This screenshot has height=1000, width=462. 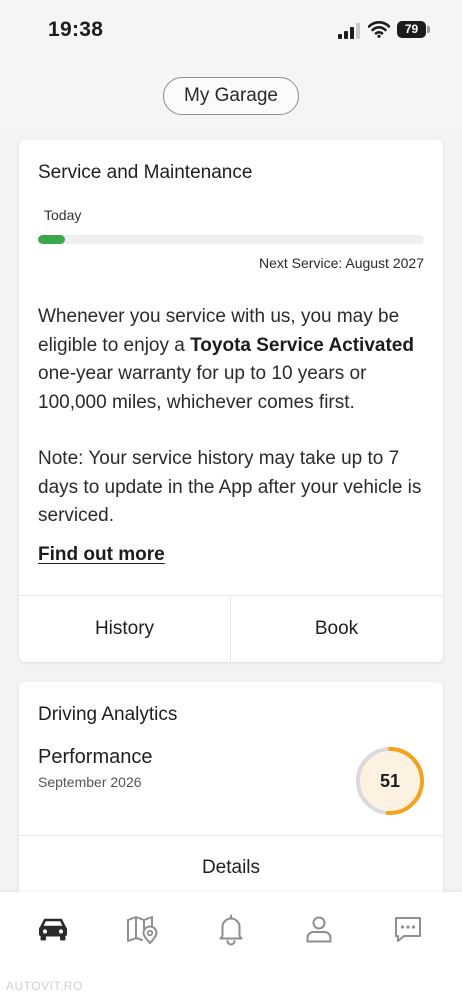 What do you see at coordinates (336, 629) in the screenshot?
I see `book-button: Book` at bounding box center [336, 629].